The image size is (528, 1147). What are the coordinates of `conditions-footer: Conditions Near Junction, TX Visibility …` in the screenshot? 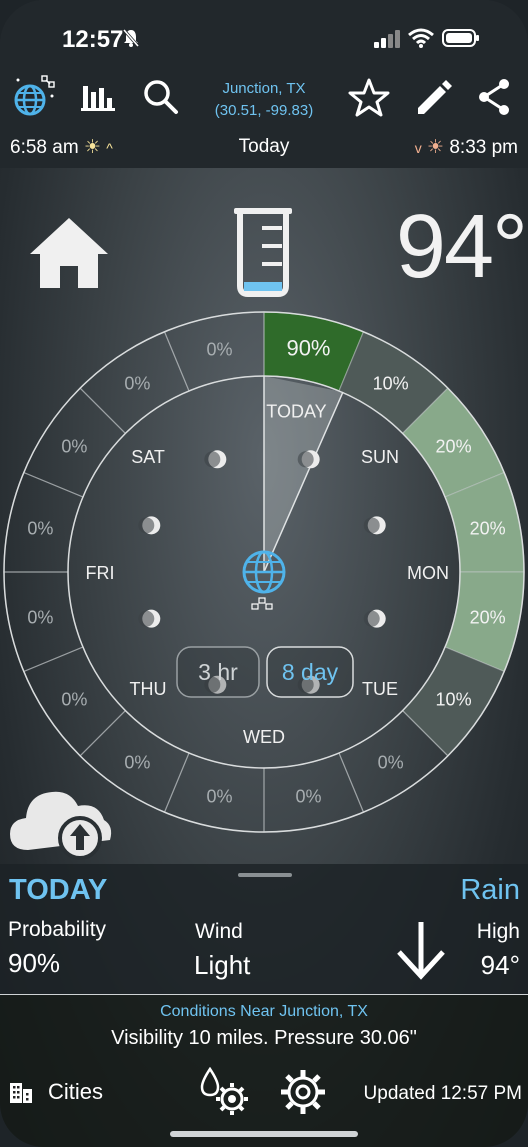 It's located at (264, 1070).